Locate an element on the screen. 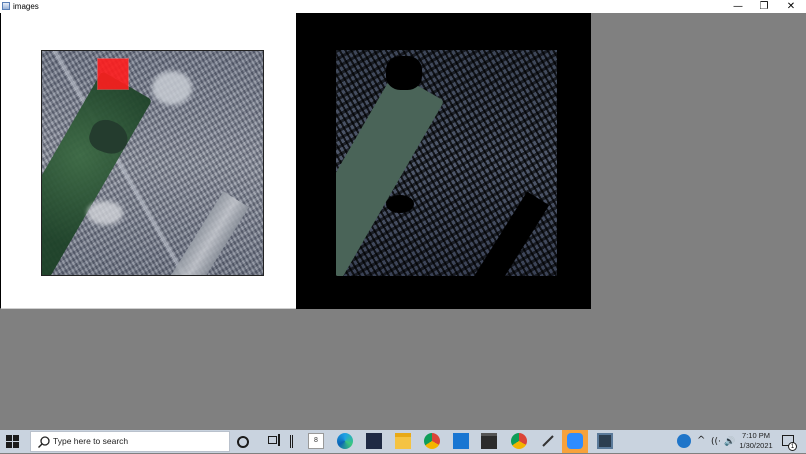 The height and width of the screenshot is (454, 806). close-button: ✕ is located at coordinates (791, 6).